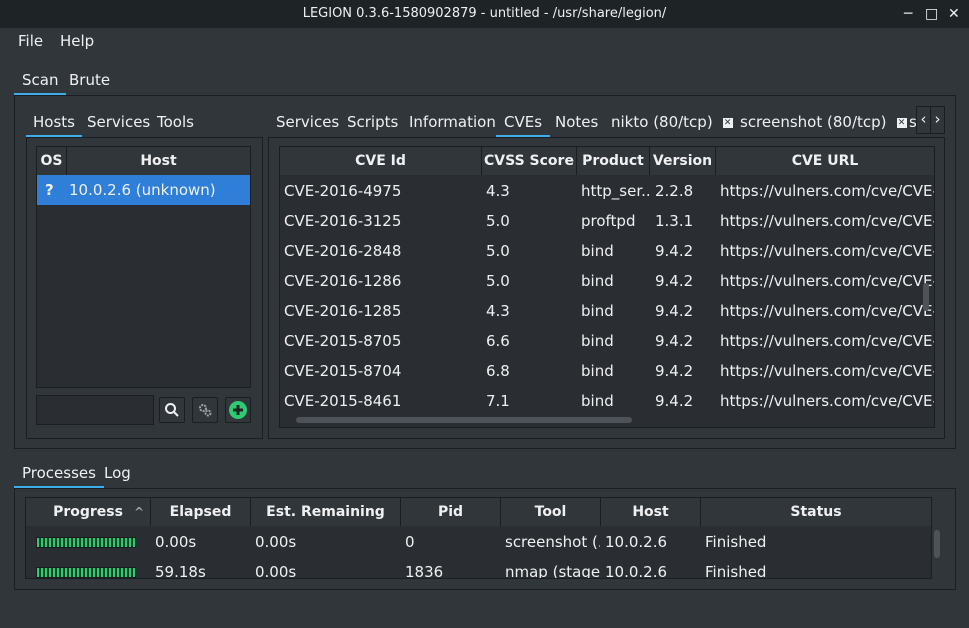  What do you see at coordinates (343, 191) in the screenshot?
I see `cve-id-cell: CVE-2016-4975` at bounding box center [343, 191].